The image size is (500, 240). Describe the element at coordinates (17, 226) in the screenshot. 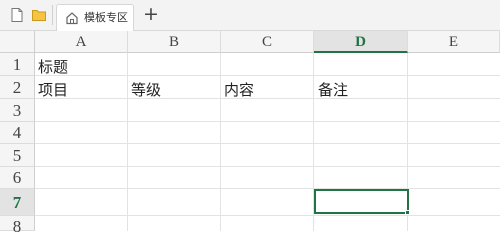

I see `row-header-8: 8` at that location.